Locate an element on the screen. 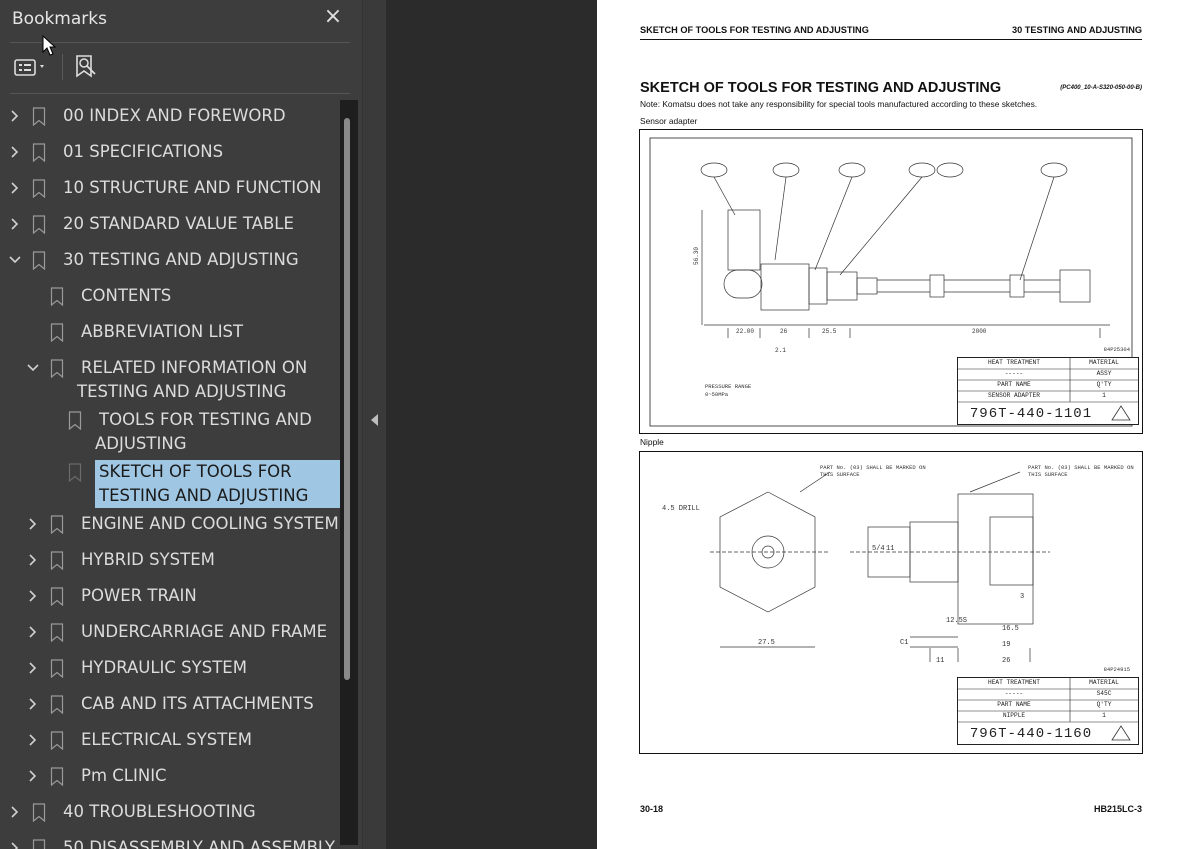  bookmark-item: 50 DISASSEMBLY AND ASSEMBLY is located at coordinates (170, 842).